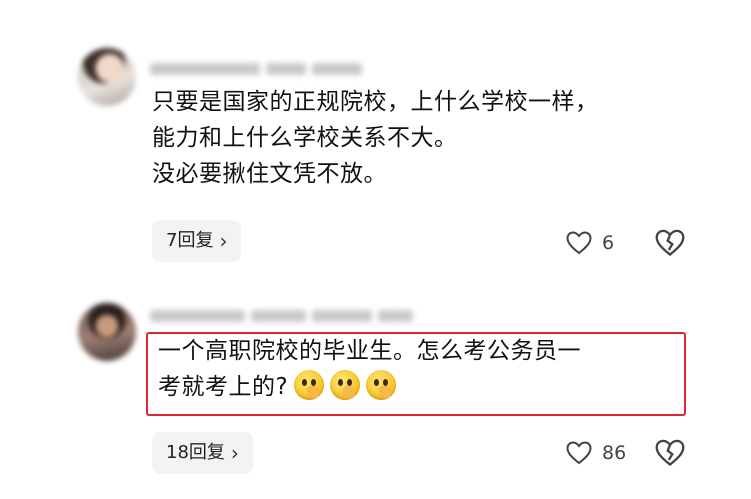  I want to click on reply-count-label: 7回复, so click(190, 240).